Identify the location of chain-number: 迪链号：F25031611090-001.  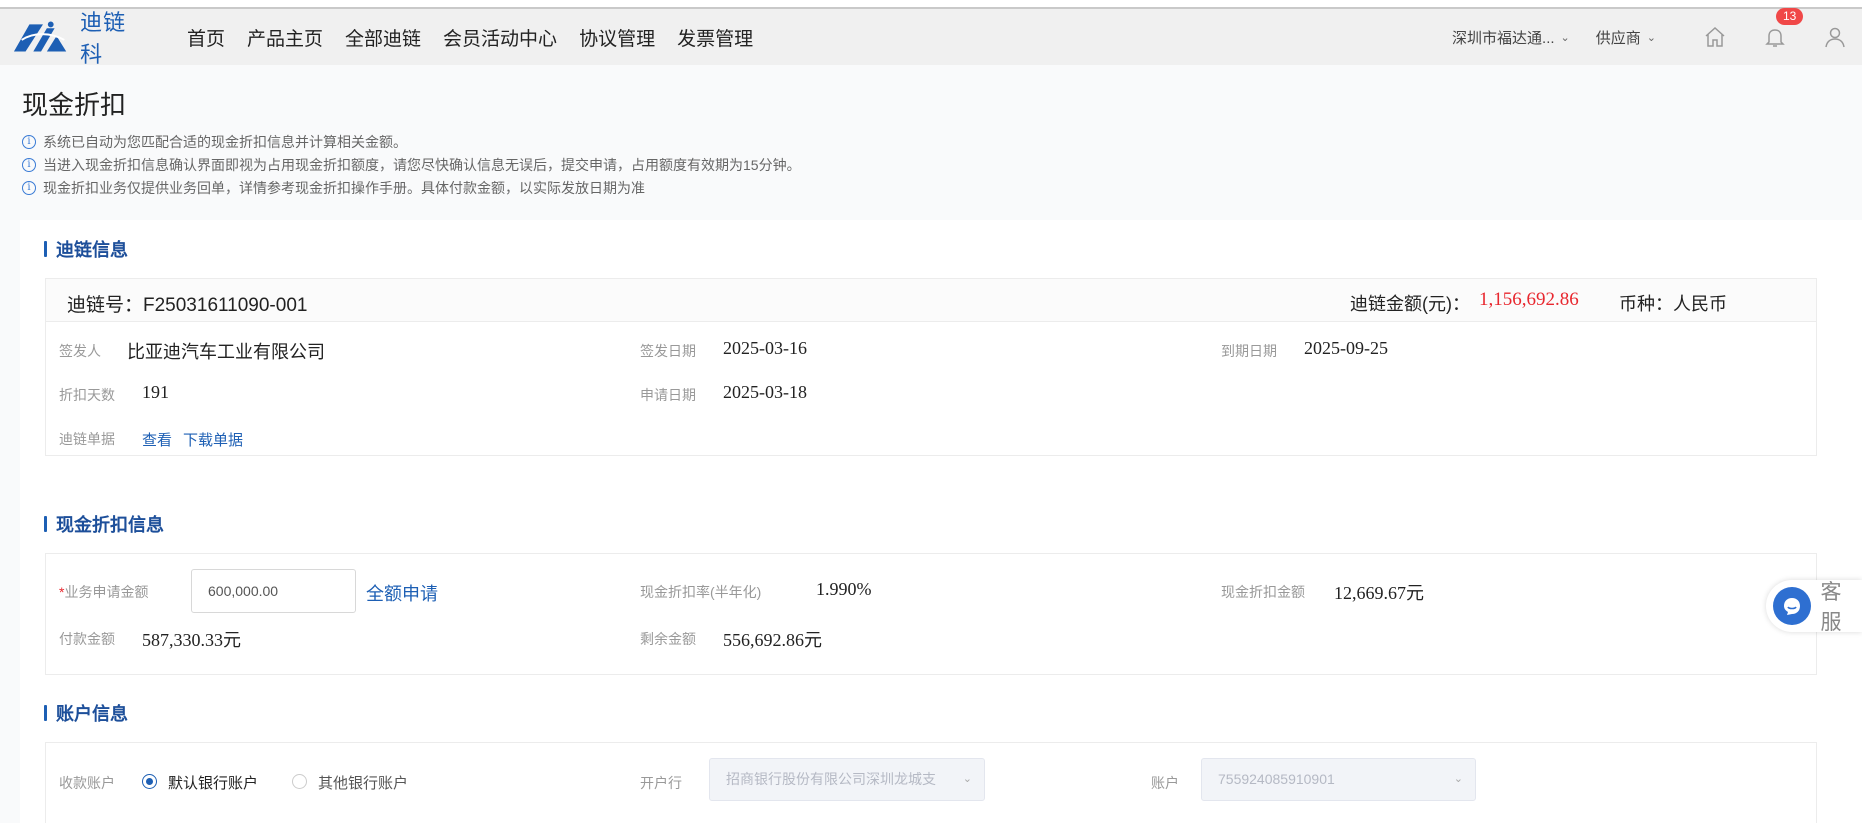
(187, 305).